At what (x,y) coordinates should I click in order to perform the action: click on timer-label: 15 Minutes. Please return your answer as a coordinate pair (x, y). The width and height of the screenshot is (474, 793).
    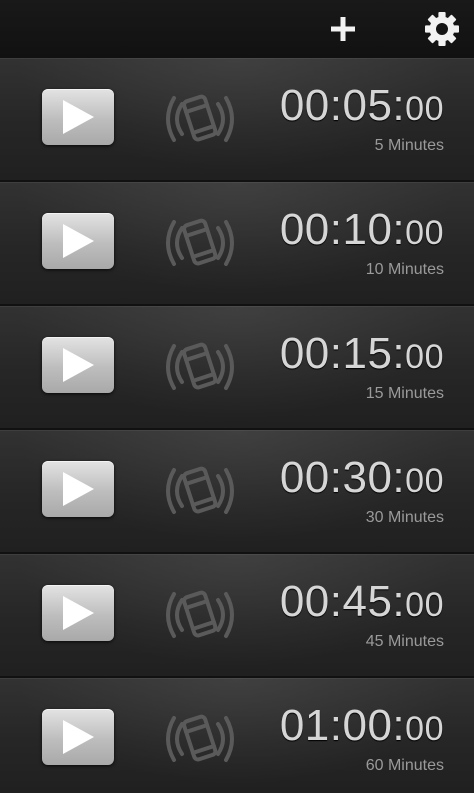
    Looking at the image, I should click on (404, 393).